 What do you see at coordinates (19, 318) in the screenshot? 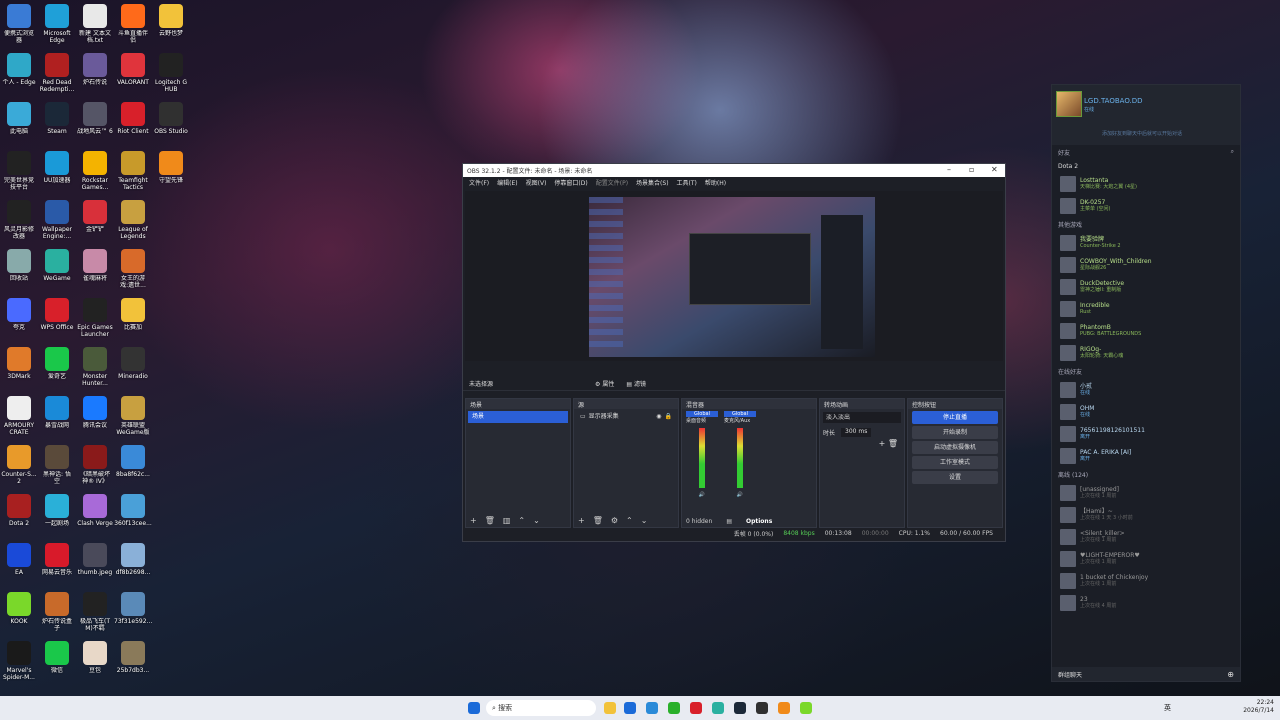
I see `desktop-icon: 夸克` at bounding box center [19, 318].